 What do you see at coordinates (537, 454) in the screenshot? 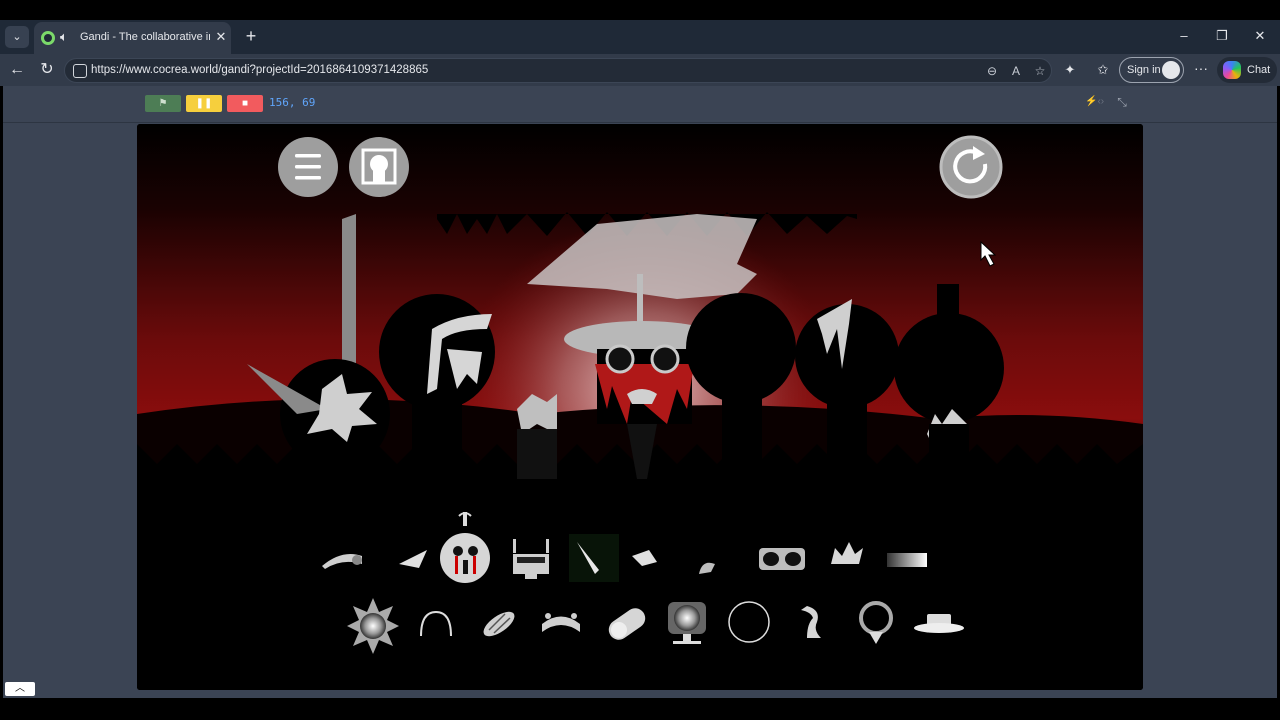
I see `character-3-body` at bounding box center [537, 454].